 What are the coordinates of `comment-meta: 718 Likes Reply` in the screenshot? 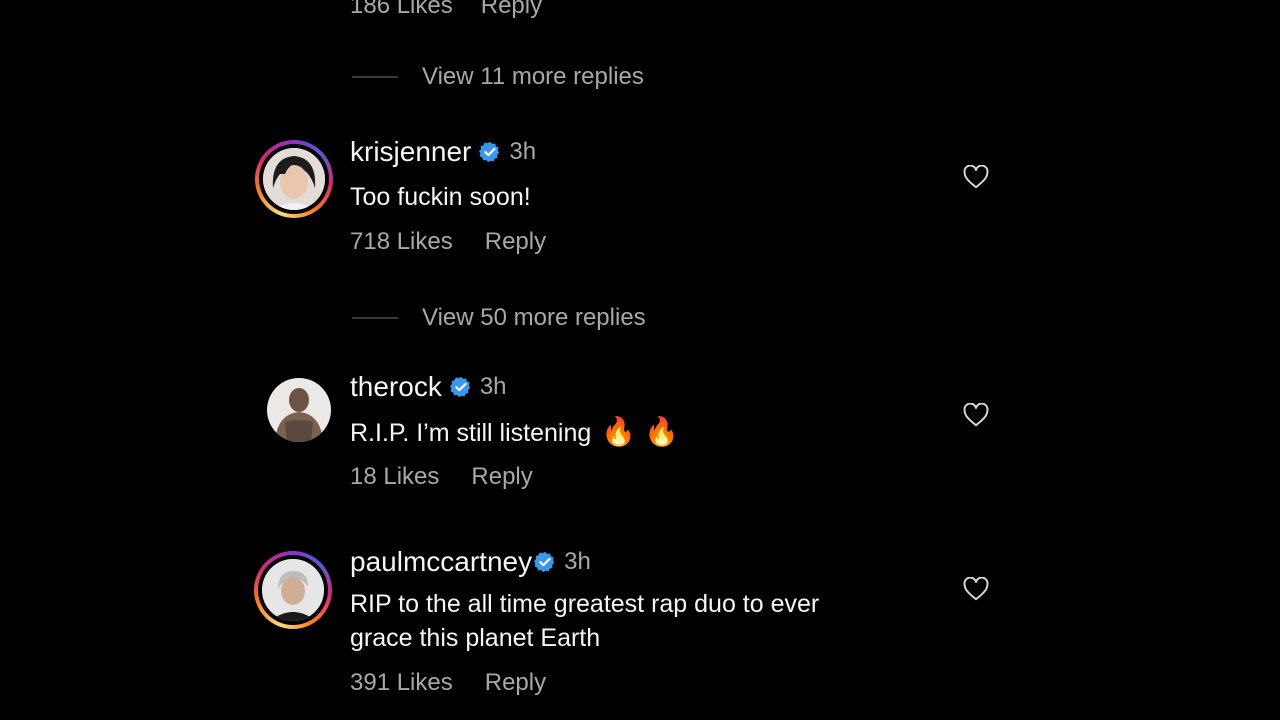 It's located at (448, 242).